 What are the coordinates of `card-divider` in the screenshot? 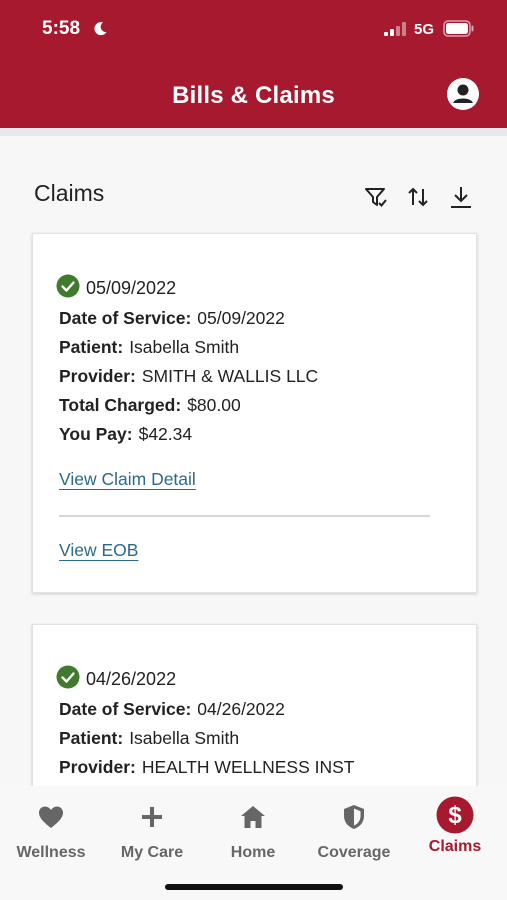 It's located at (244, 516).